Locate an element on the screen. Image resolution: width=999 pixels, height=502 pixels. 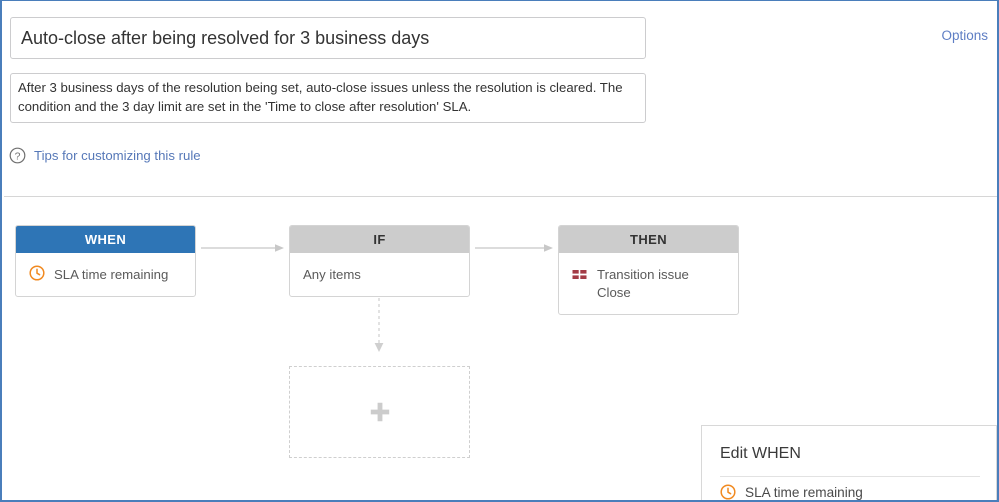
flow-card-then-header: THEN is located at coordinates (648, 239).